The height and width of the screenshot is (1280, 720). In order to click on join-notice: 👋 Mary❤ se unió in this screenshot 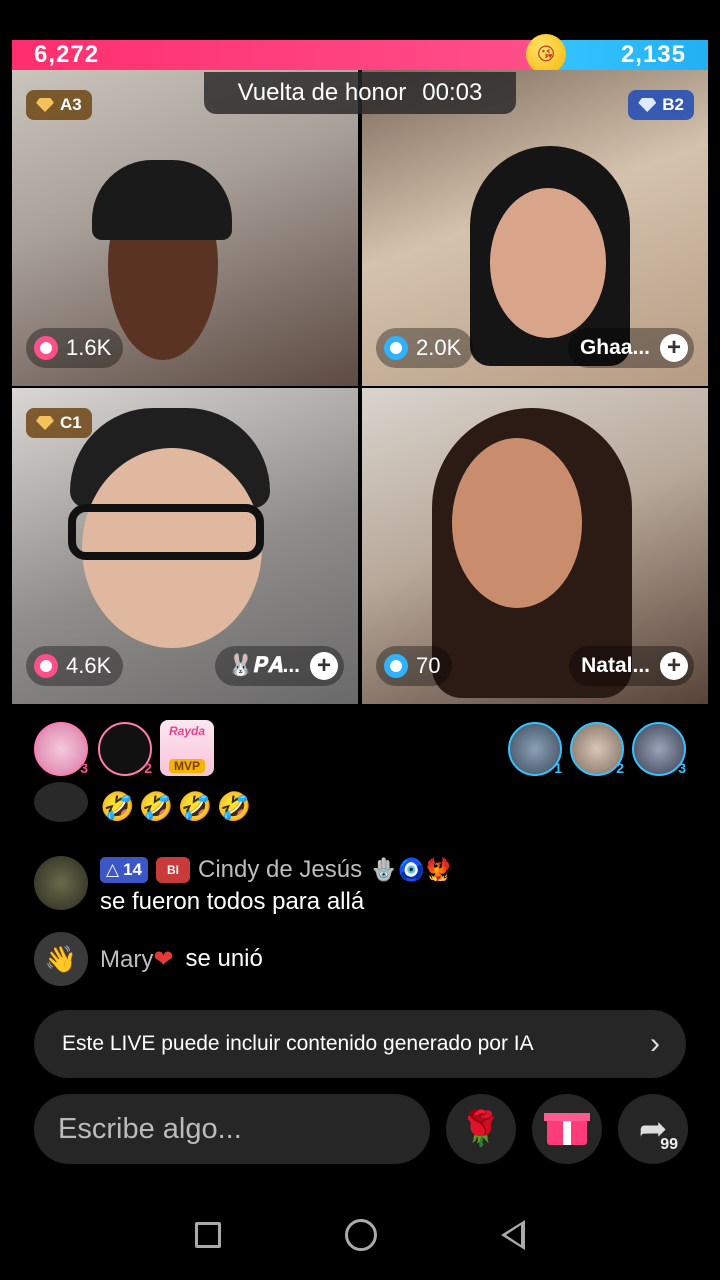, I will do `click(148, 959)`.